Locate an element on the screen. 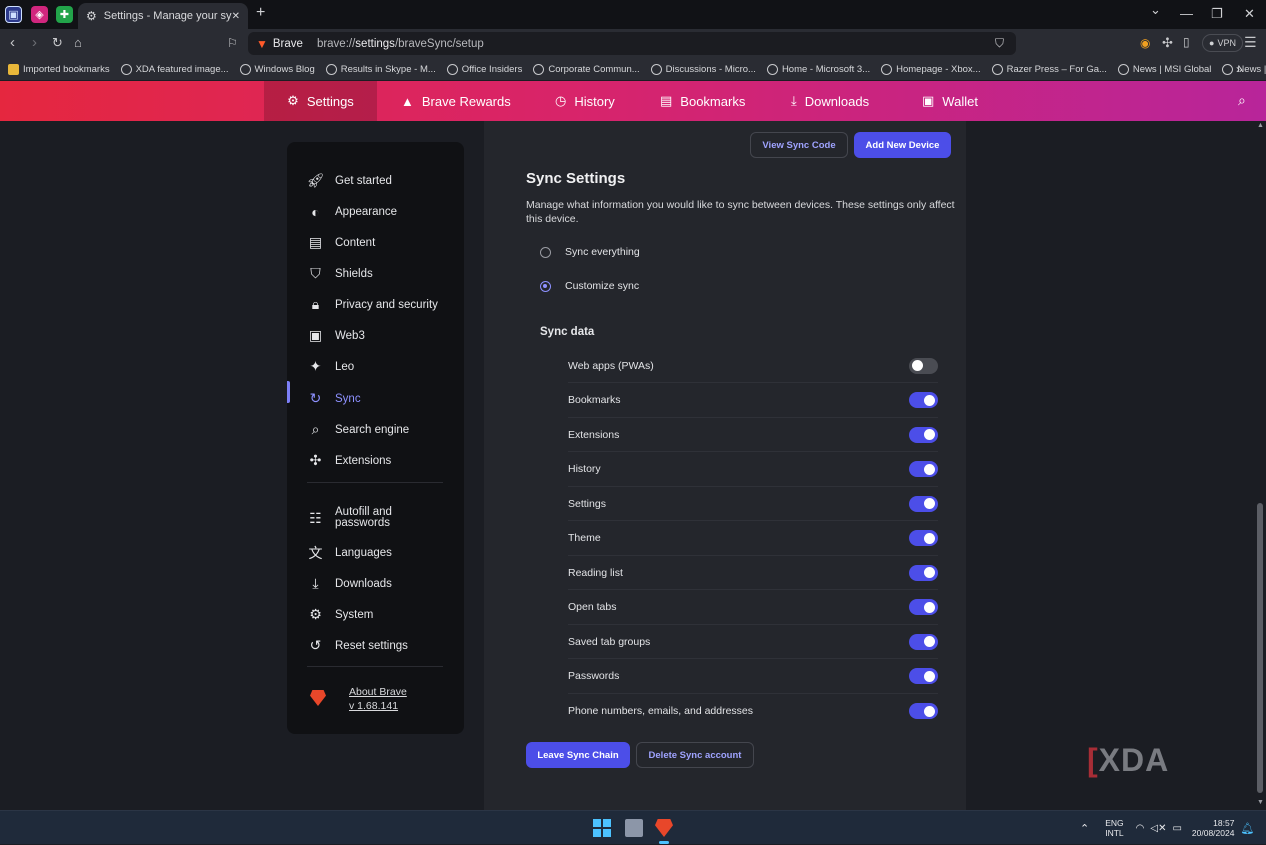 This screenshot has width=1266, height=845. bookmark-item: Imported bookmarks is located at coordinates (59, 69).